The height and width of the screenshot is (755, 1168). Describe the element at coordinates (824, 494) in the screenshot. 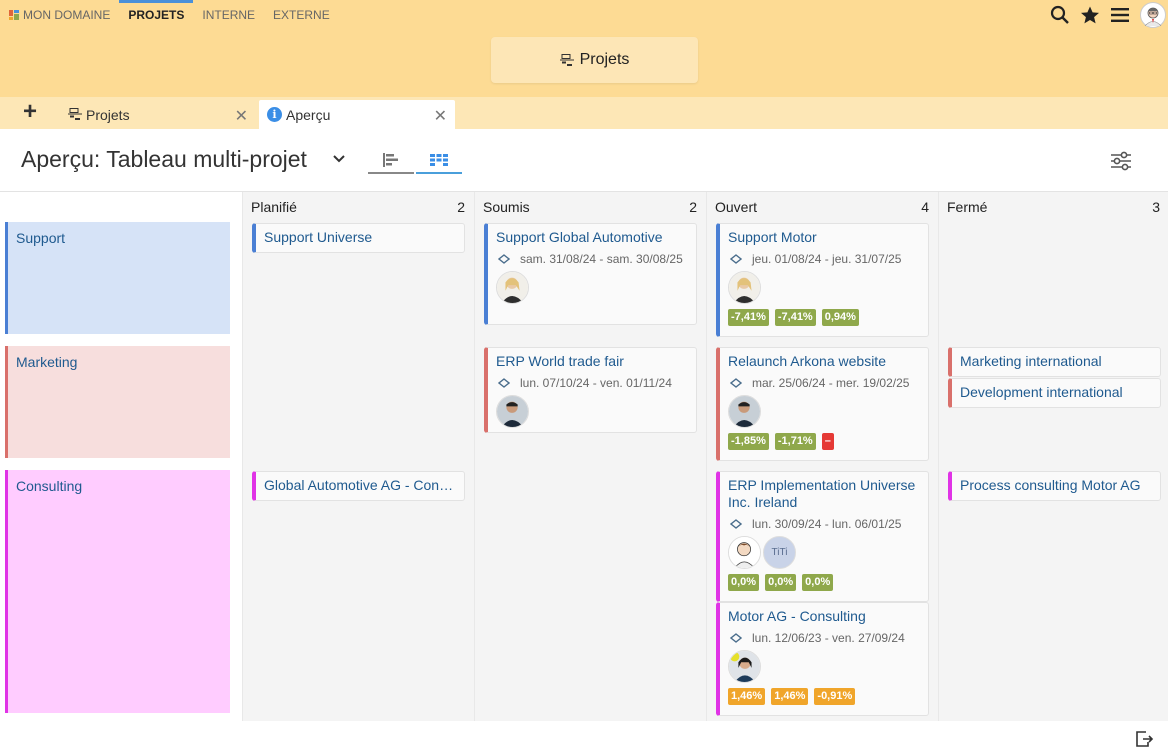

I see `card-title: ERP Implementation Universe Inc. Ireland` at that location.